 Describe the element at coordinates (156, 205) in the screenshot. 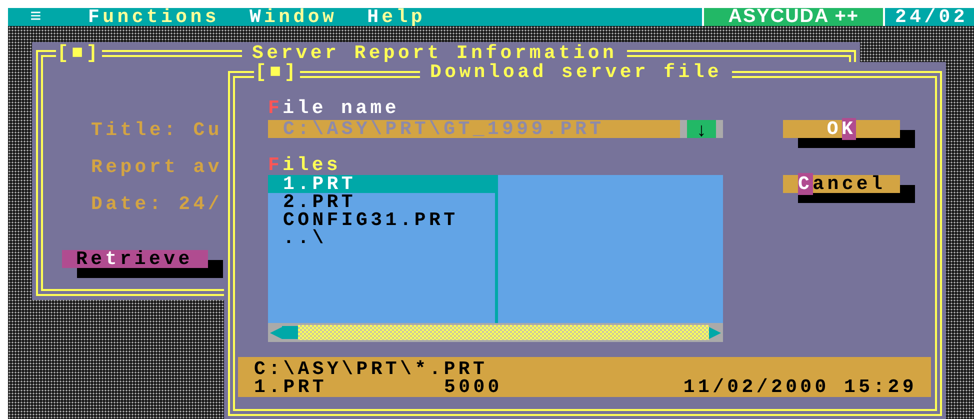

I see `report-line: Date: 24/` at that location.